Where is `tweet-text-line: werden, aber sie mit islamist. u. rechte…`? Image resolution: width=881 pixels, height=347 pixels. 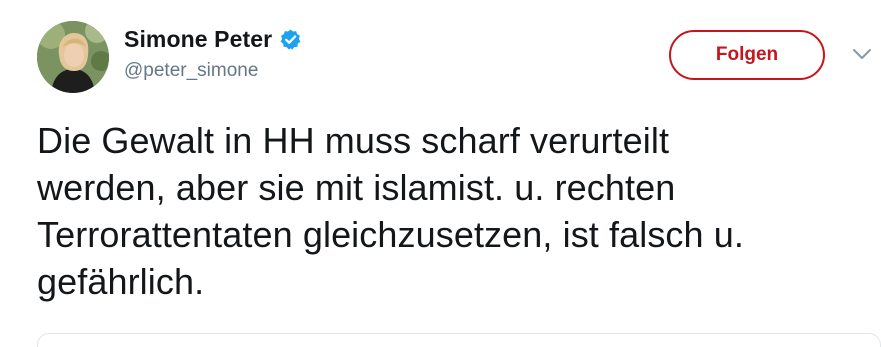
tweet-text-line: werden, aber sie mit islamist. u. rechte… is located at coordinates (356, 187).